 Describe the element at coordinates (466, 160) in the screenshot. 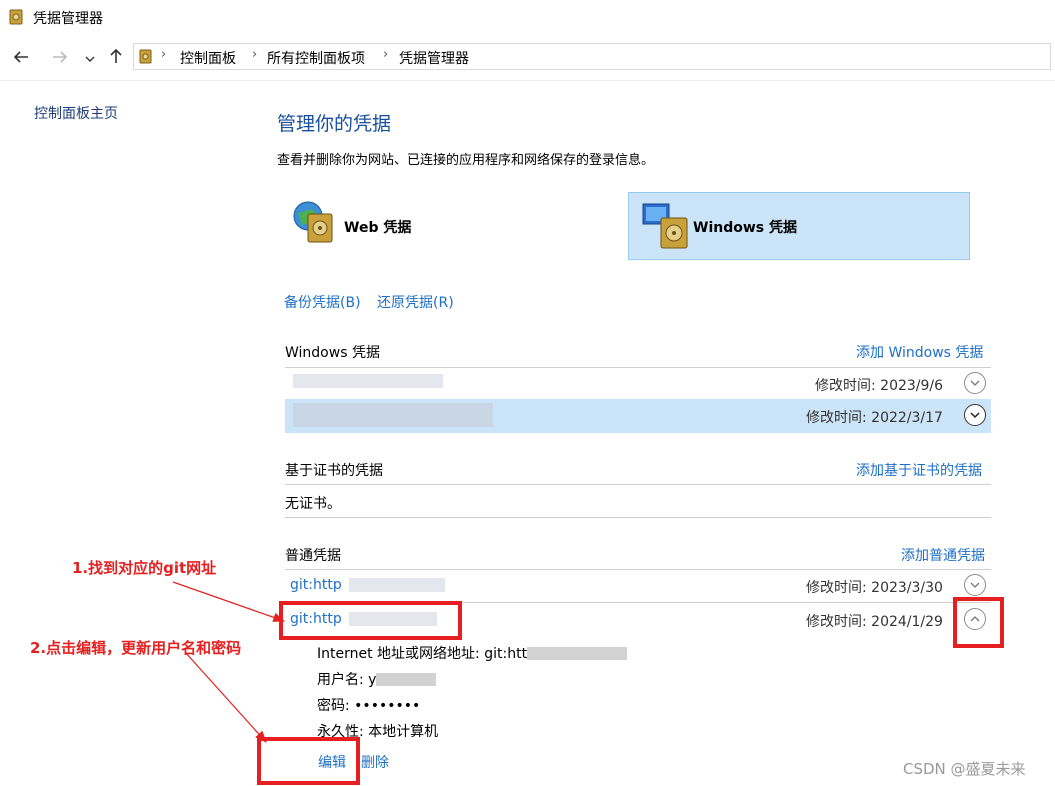

I see `page-description: 查看并删除你为网站、已连接的应用程序和网络保存的登录信息。` at that location.